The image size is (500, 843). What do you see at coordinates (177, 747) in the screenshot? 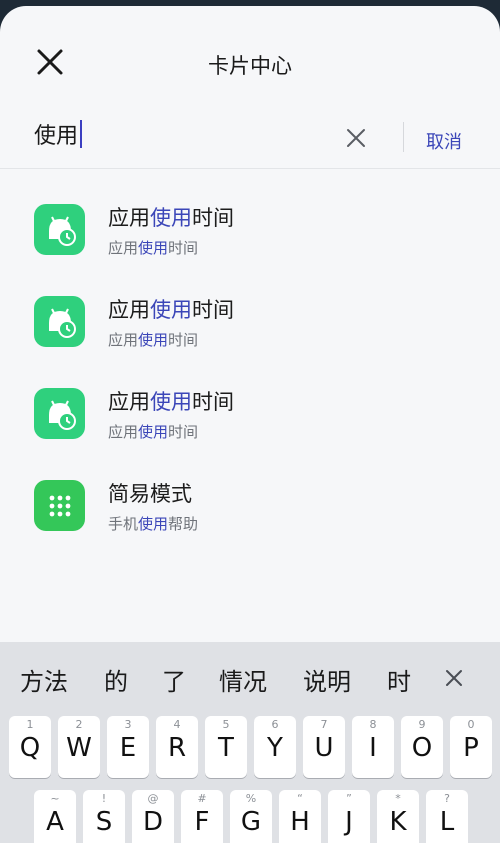
I see `key-r: 4R` at bounding box center [177, 747].